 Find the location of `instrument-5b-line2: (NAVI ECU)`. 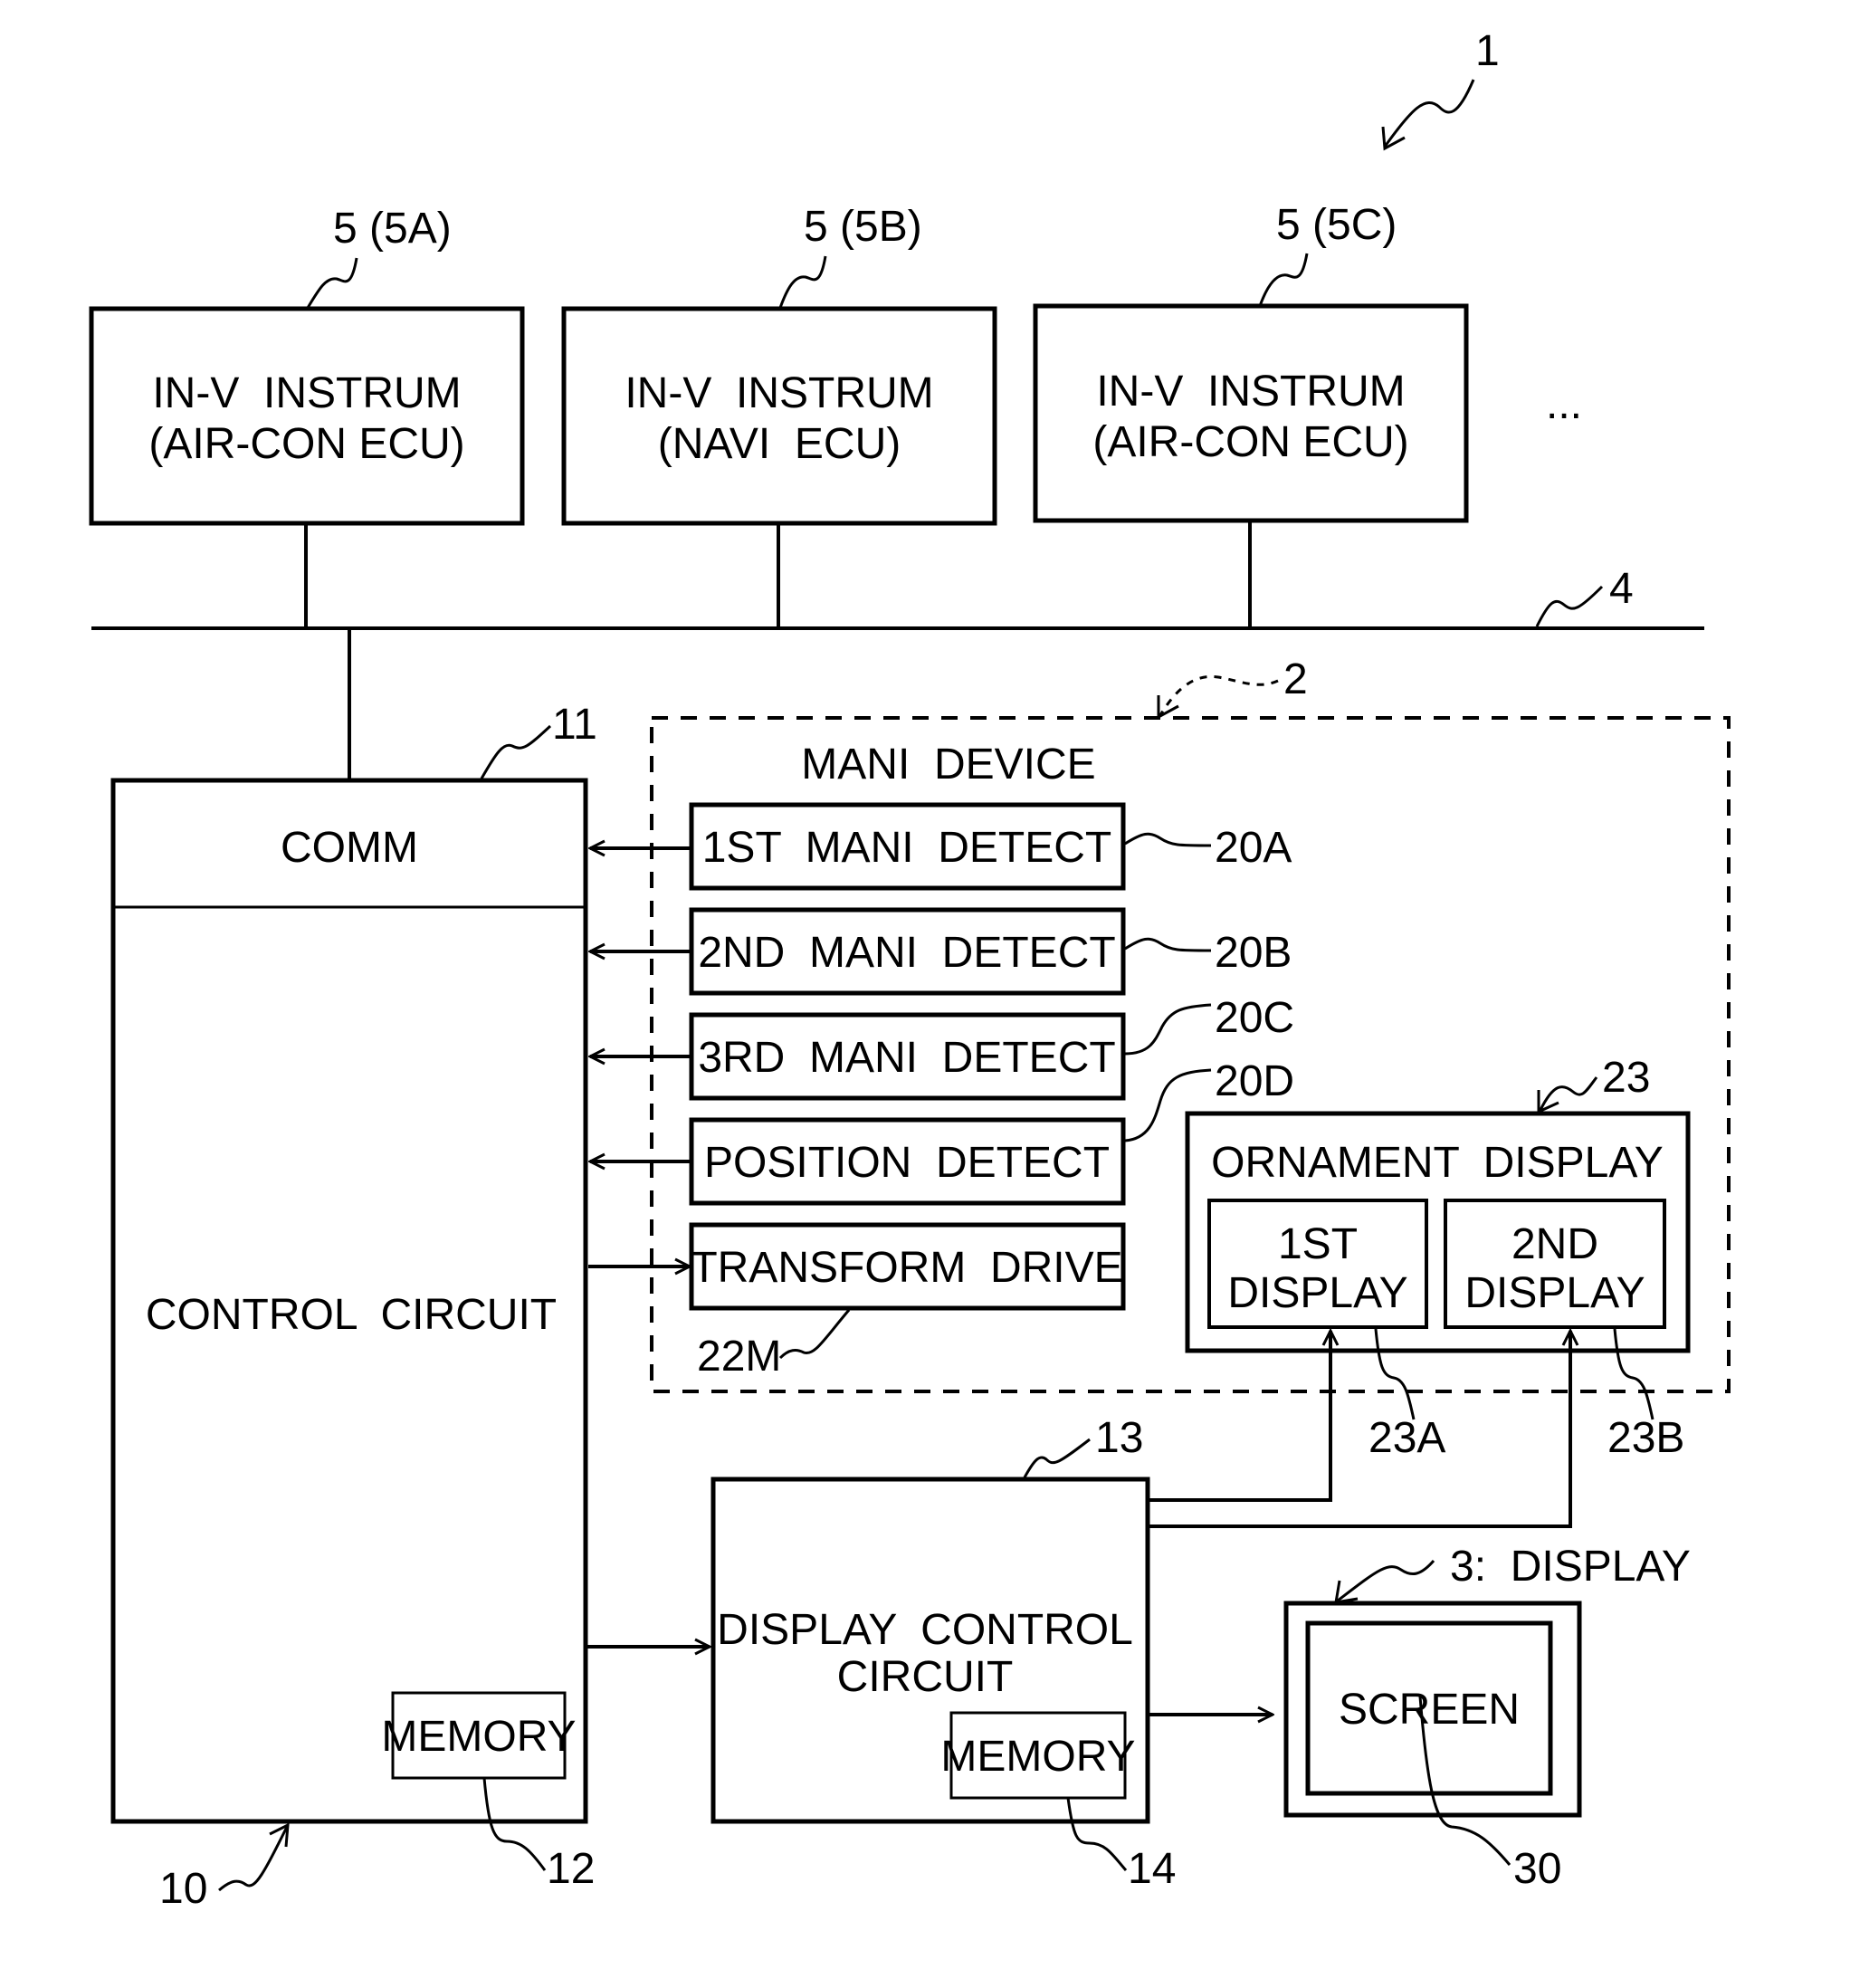

instrument-5b-line2: (NAVI ECU) is located at coordinates (780, 444).